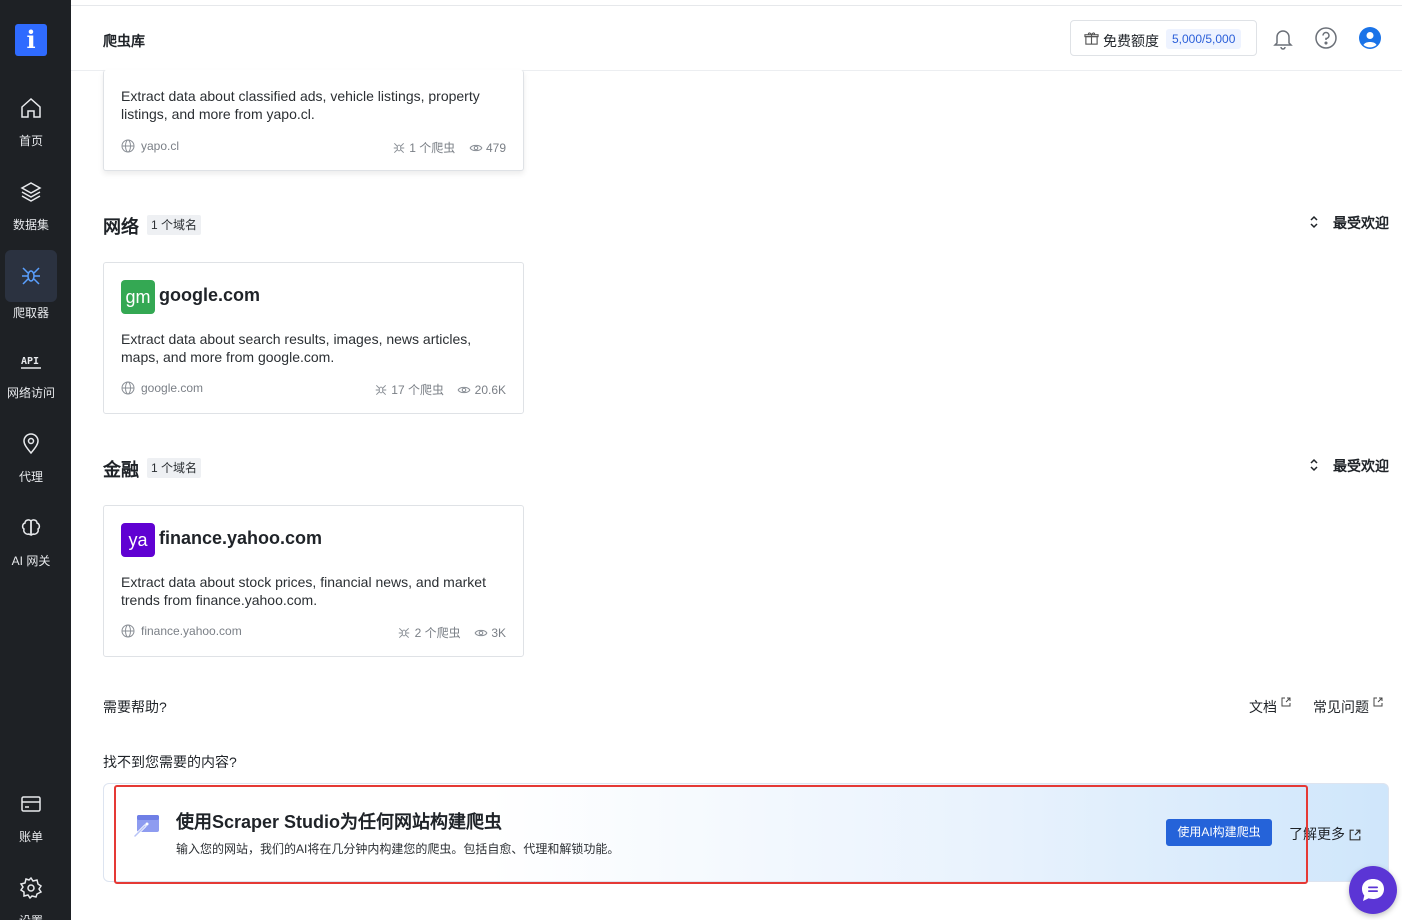 This screenshot has height=920, width=1402. What do you see at coordinates (30, 837) in the screenshot?
I see `sidebar-item-label: 账单` at bounding box center [30, 837].